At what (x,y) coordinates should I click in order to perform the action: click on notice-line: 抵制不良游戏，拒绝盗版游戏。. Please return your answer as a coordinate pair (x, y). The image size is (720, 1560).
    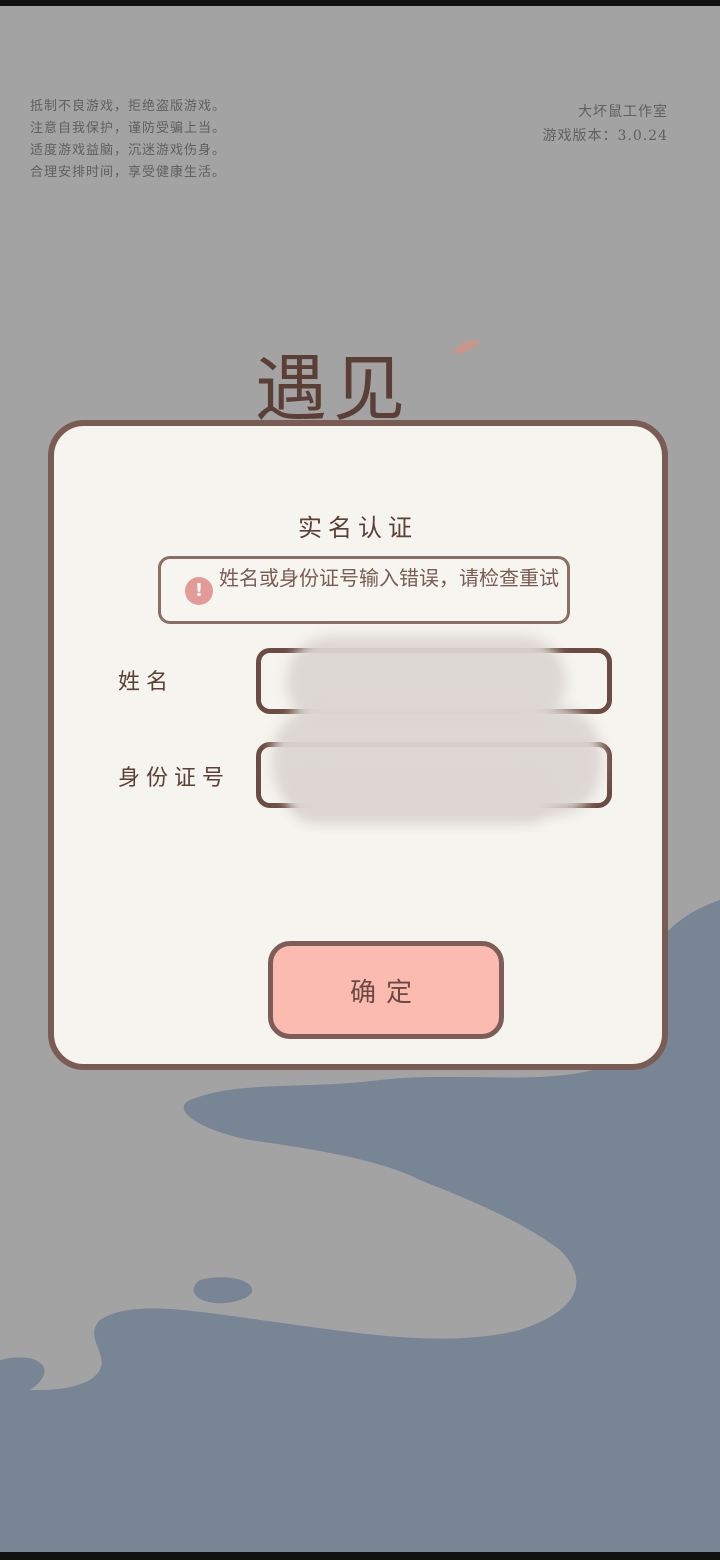
    Looking at the image, I should click on (128, 106).